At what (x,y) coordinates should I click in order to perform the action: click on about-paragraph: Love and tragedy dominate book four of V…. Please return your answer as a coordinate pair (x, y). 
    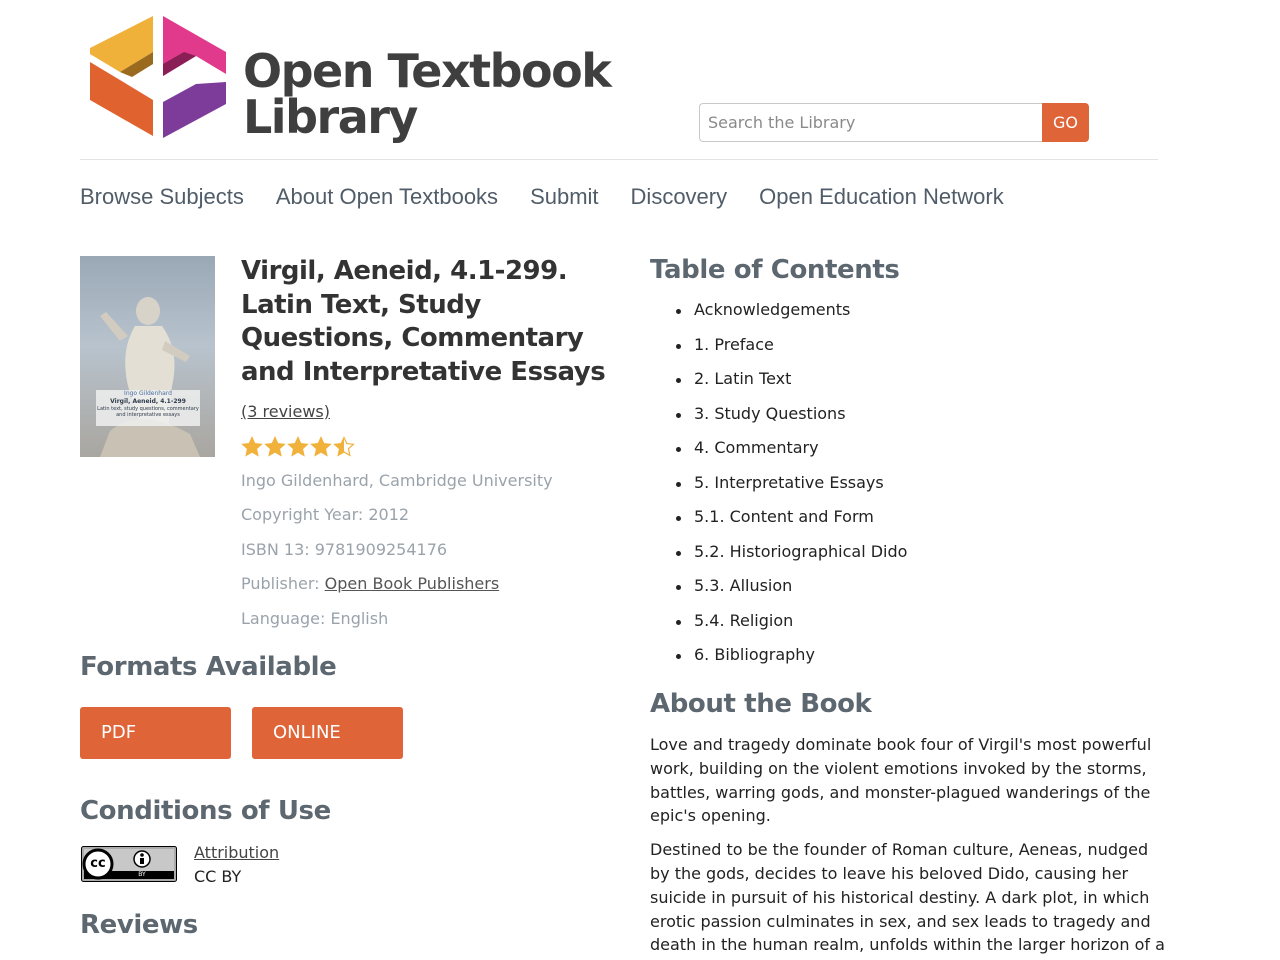
    Looking at the image, I should click on (901, 780).